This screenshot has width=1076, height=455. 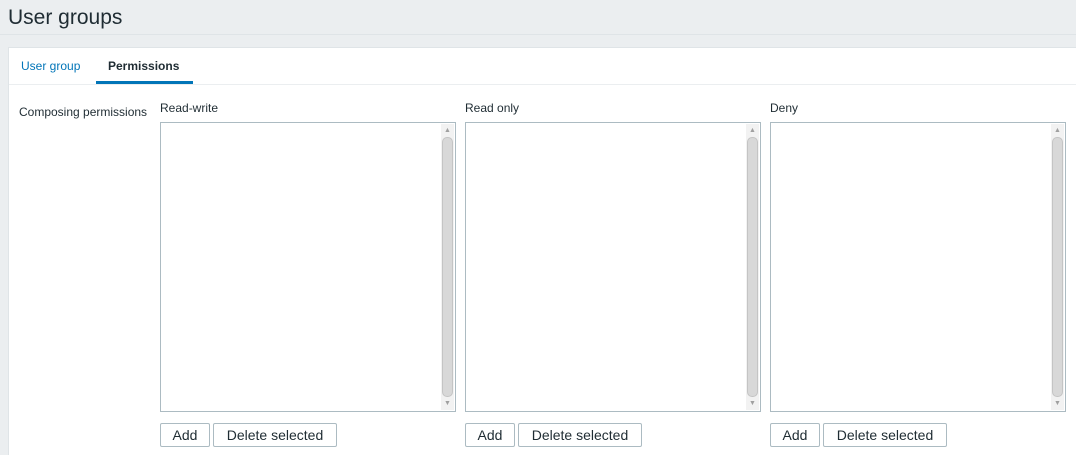 What do you see at coordinates (65, 17) in the screenshot?
I see `page-title: User groups` at bounding box center [65, 17].